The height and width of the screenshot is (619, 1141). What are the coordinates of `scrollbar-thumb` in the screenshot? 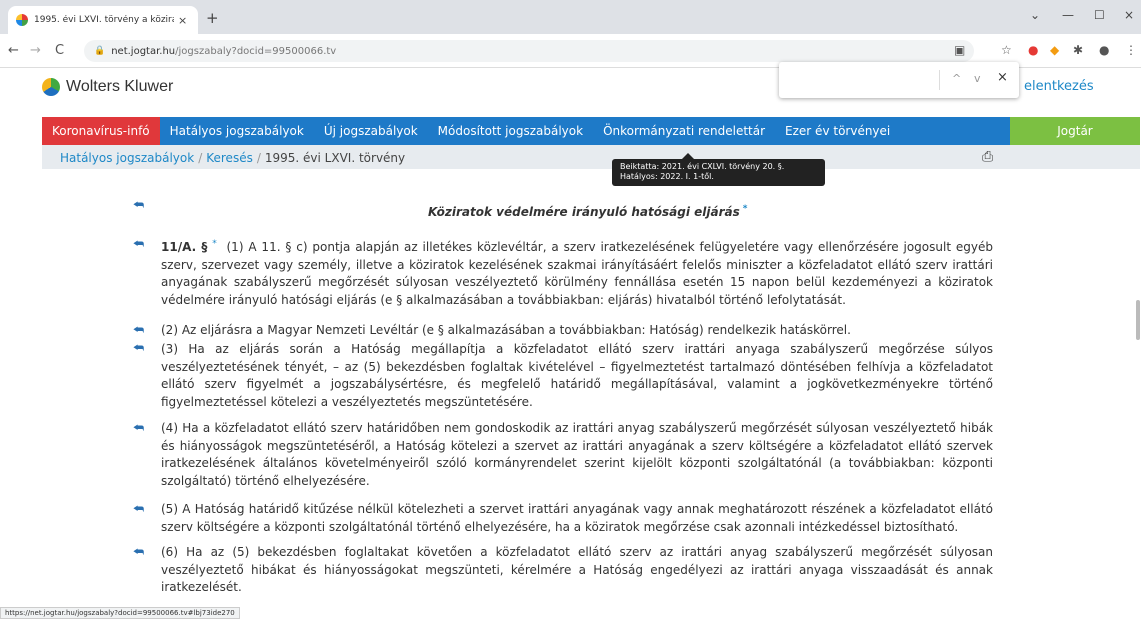 It's located at (1138, 320).